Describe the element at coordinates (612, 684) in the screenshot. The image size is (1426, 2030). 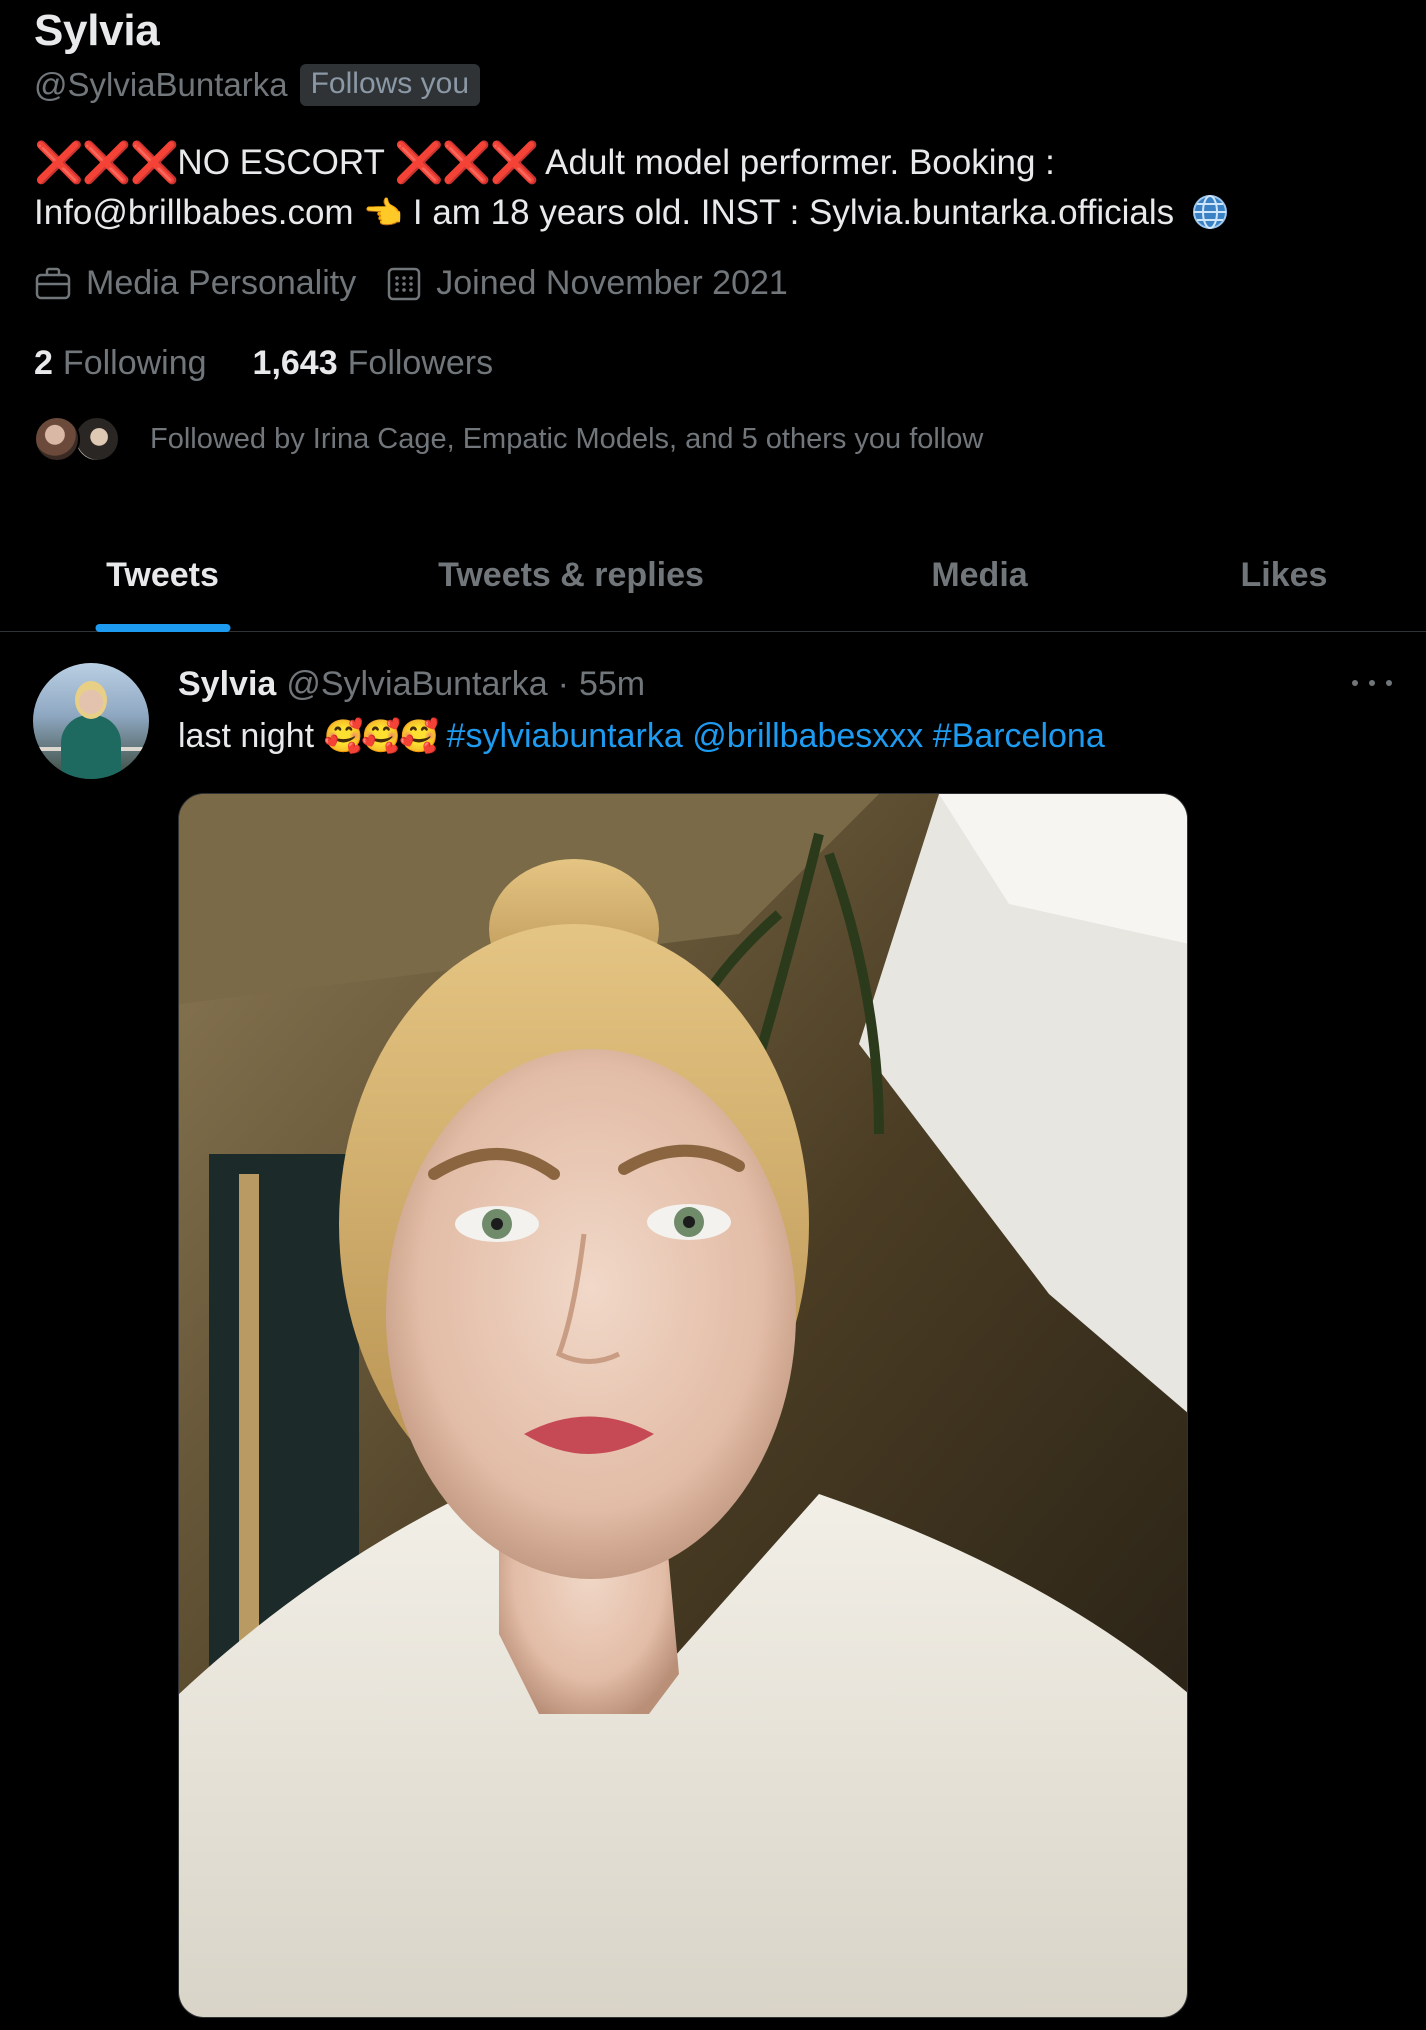
I see `tweet-timestamp: 55m` at that location.